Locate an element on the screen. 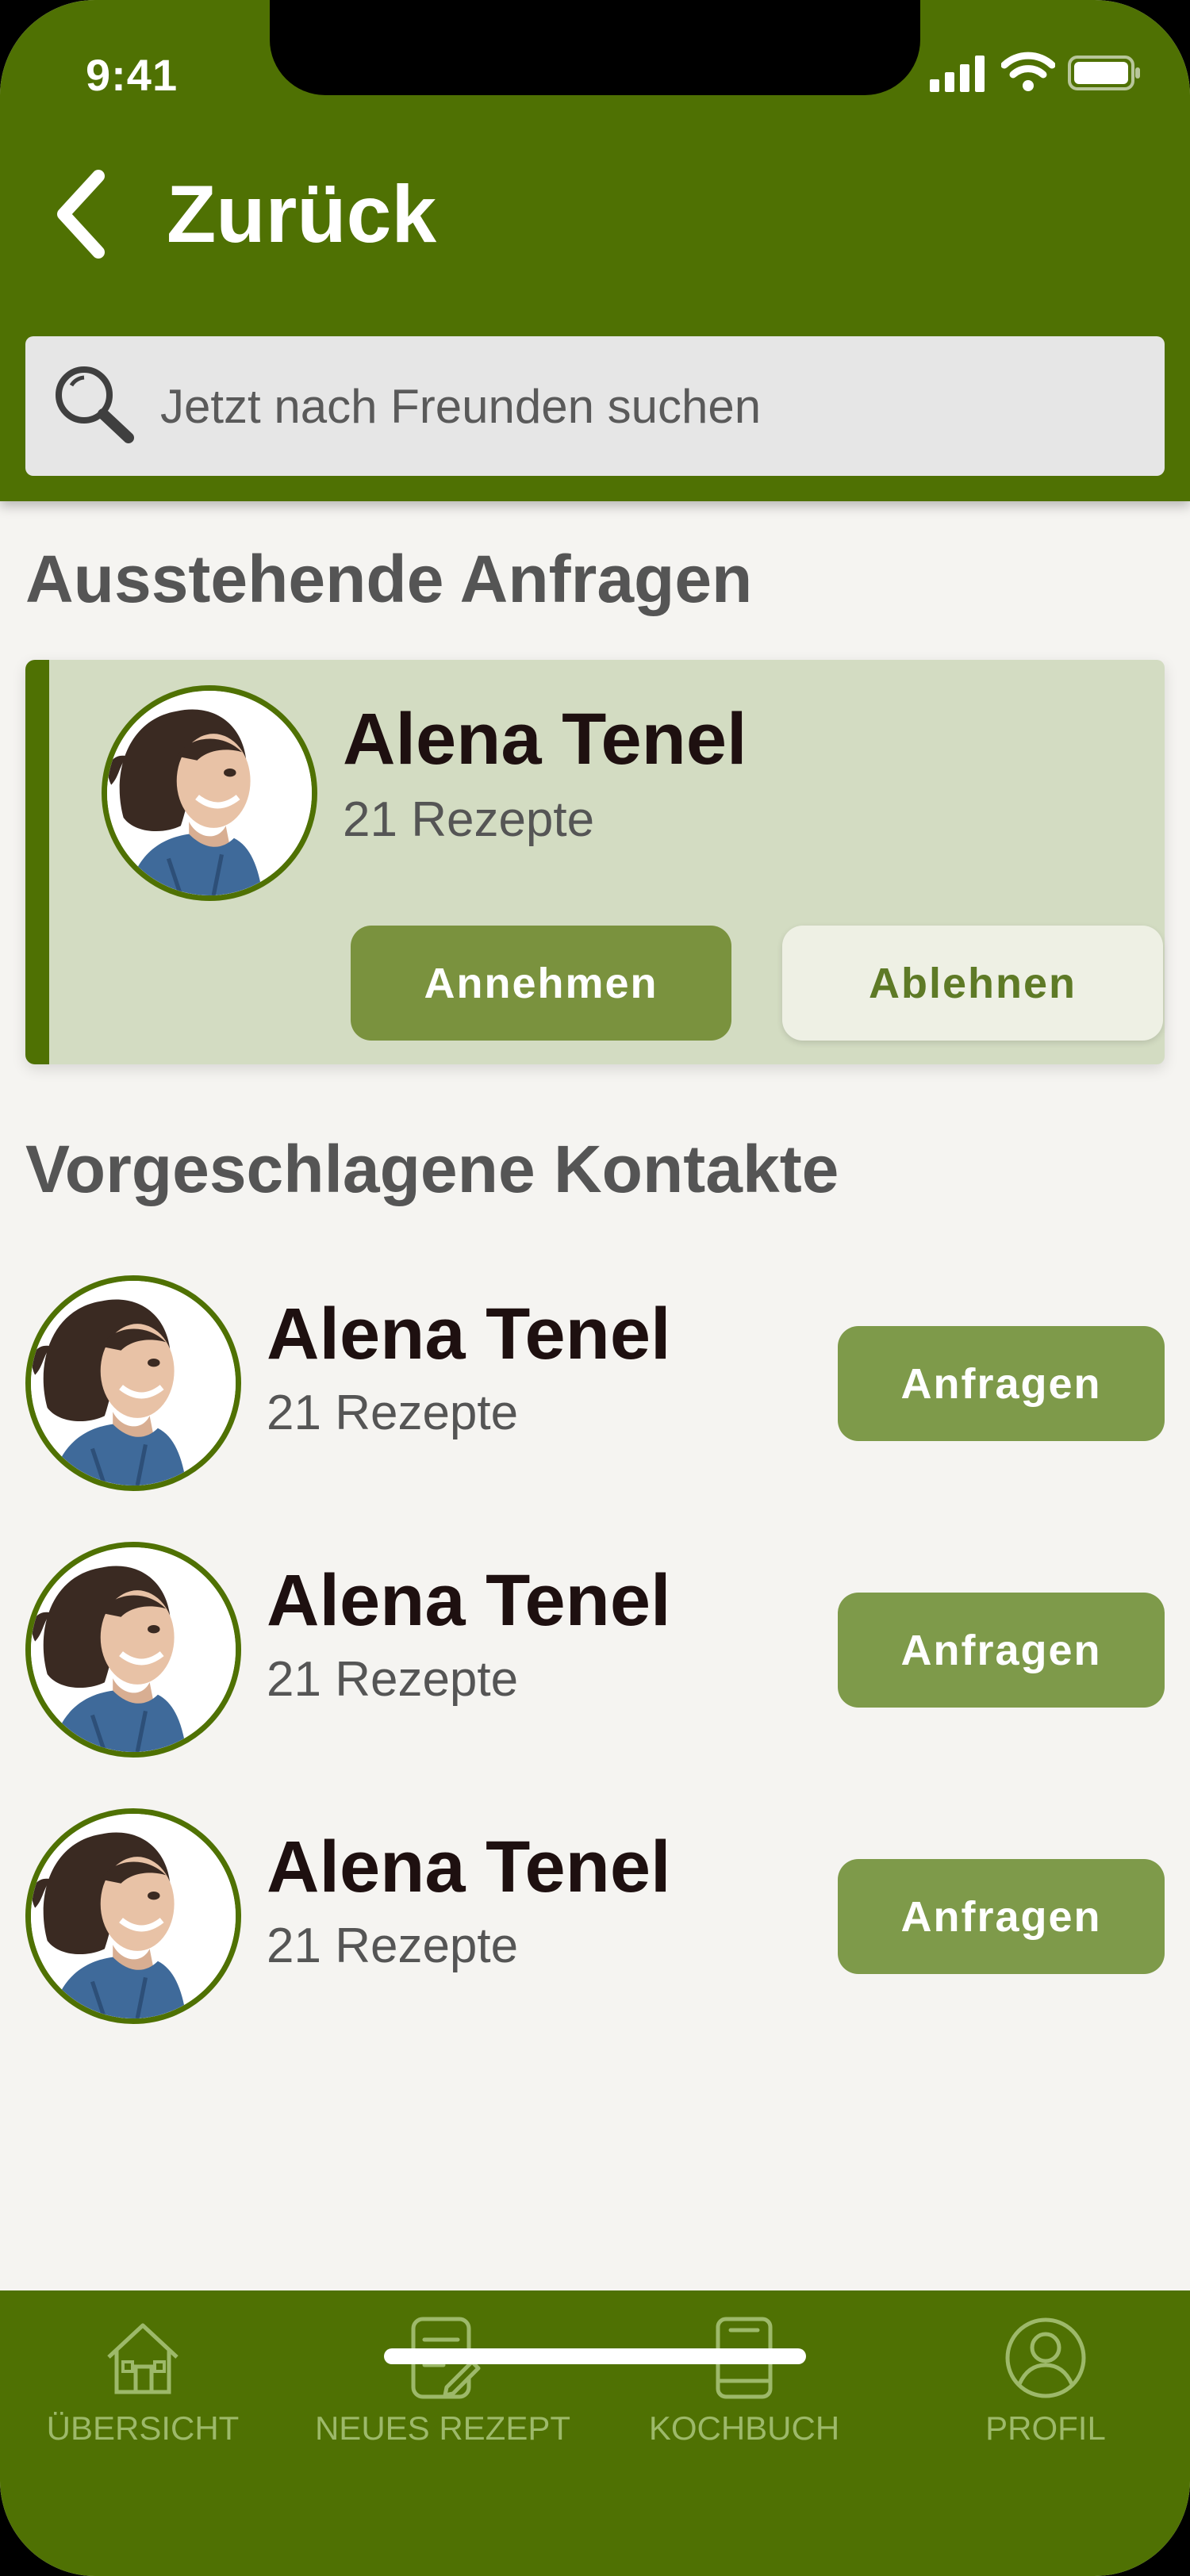 This screenshot has width=1190, height=2576. pending-section-title: Ausstehende Anfragen is located at coordinates (389, 579).